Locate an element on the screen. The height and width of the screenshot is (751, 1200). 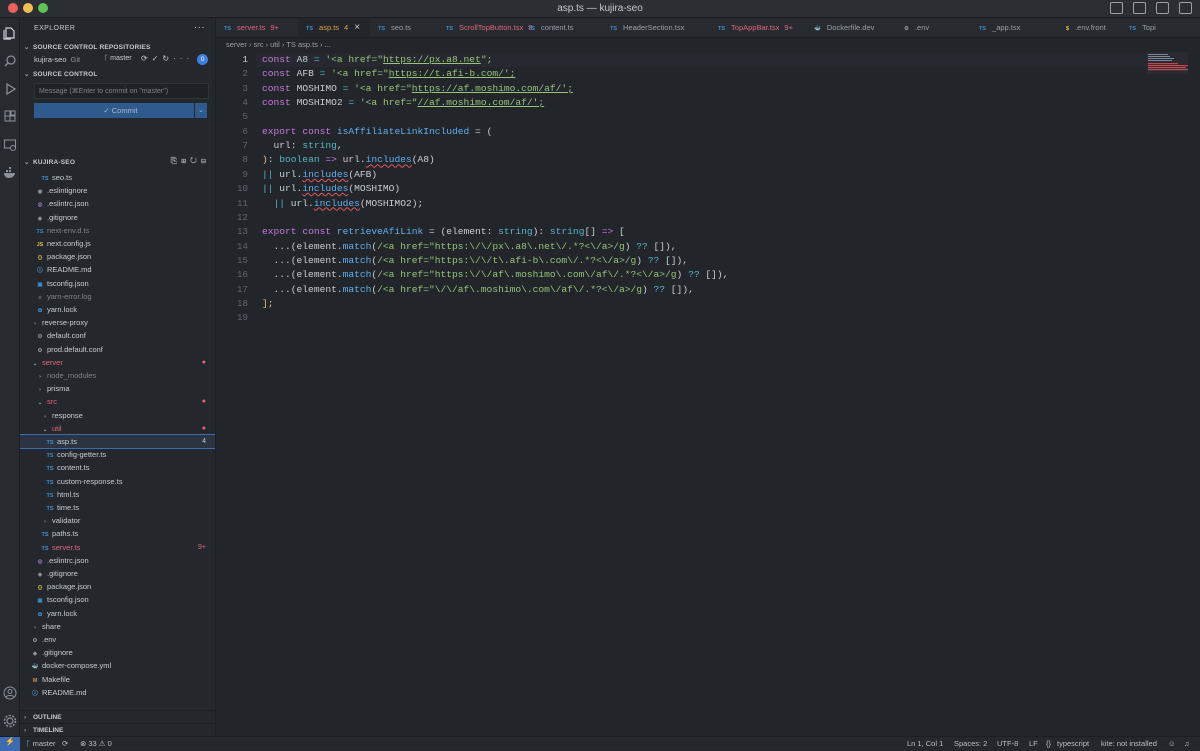
tree-file: ≡ yarn-error.log is located at coordinates (117, 296).